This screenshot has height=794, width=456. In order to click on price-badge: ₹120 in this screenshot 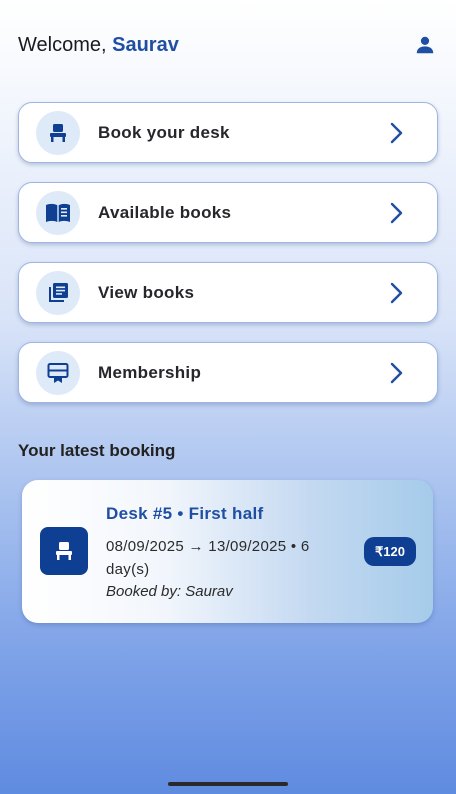, I will do `click(390, 551)`.